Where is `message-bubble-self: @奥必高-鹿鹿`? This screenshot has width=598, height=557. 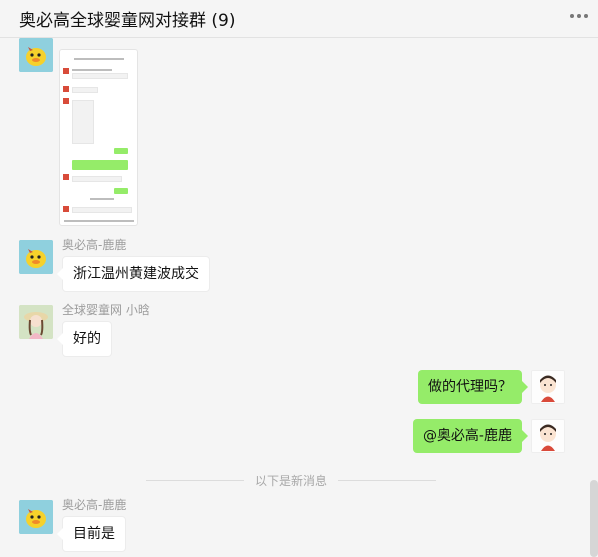 message-bubble-self: @奥必高-鹿鹿 is located at coordinates (470, 436).